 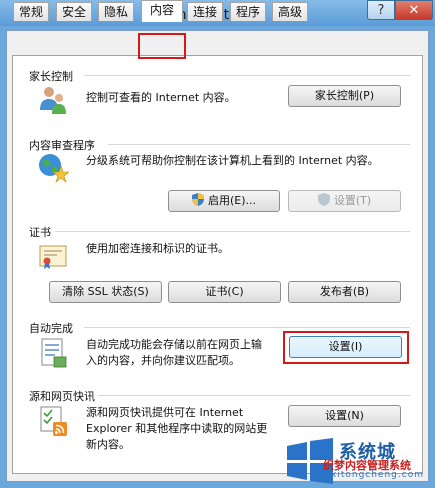 I want to click on advisor-settings-button: 设置(T), so click(x=344, y=201).